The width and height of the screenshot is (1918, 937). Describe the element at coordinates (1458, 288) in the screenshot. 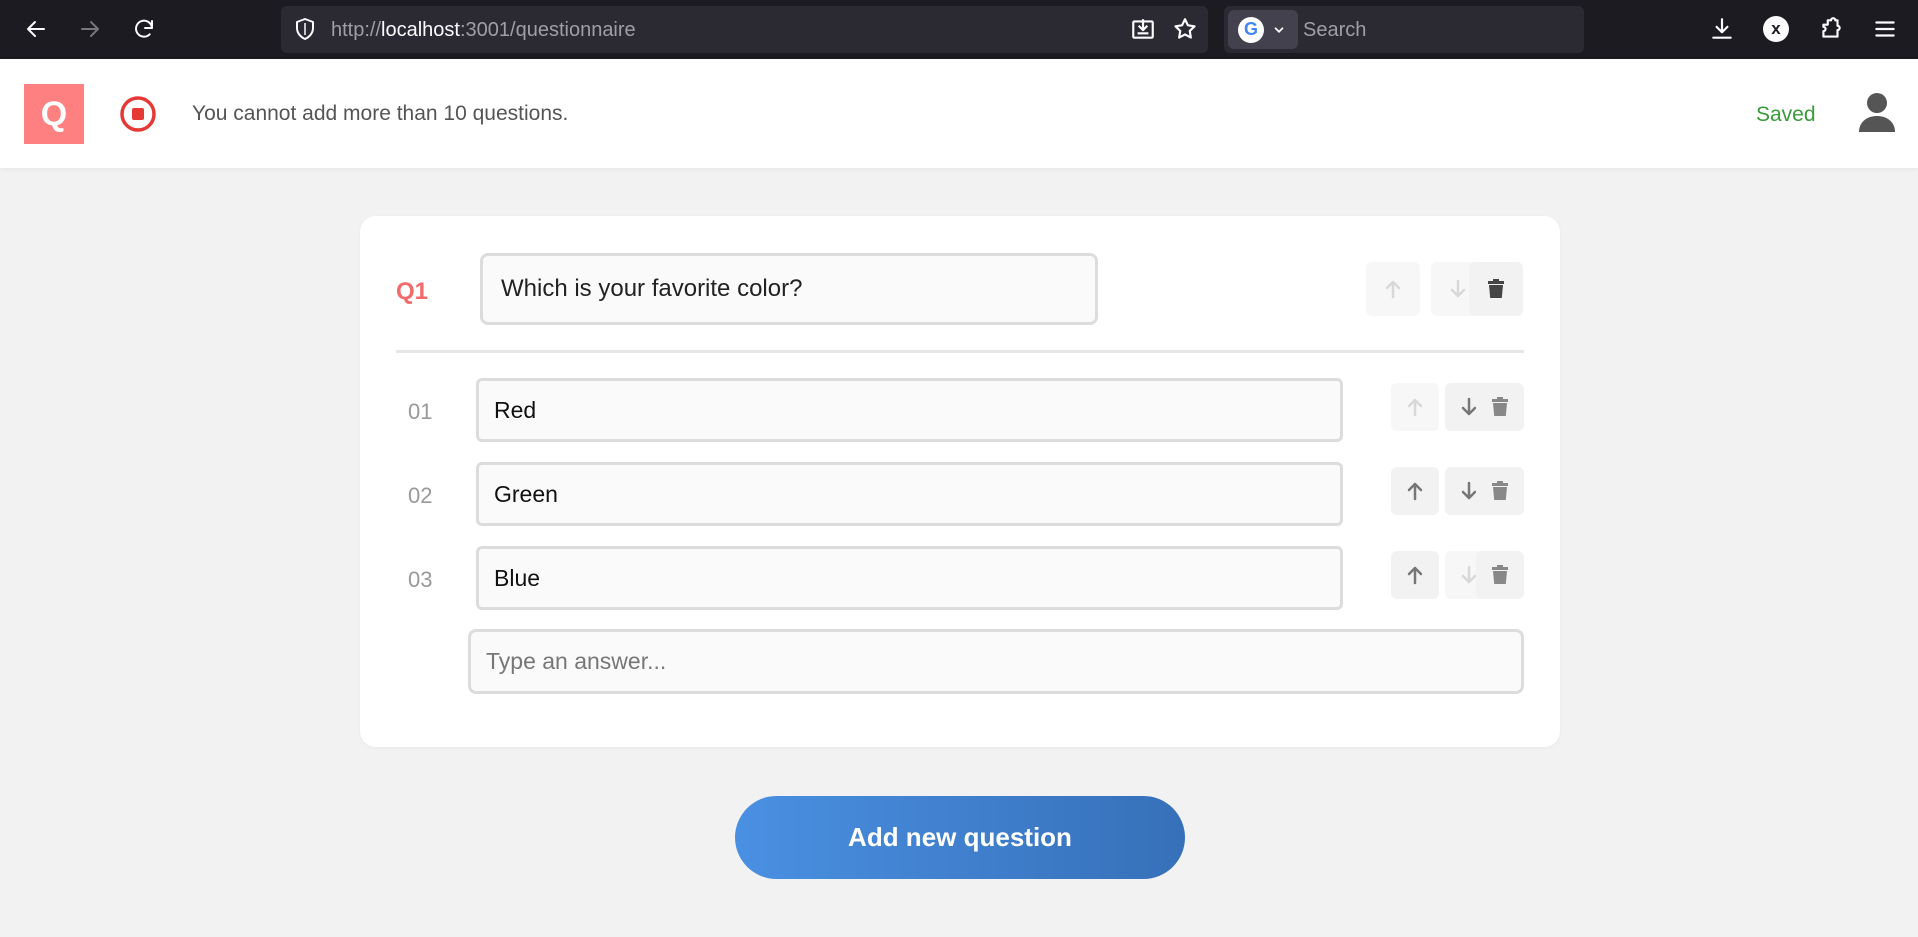

I see `arrow-down-icon` at that location.